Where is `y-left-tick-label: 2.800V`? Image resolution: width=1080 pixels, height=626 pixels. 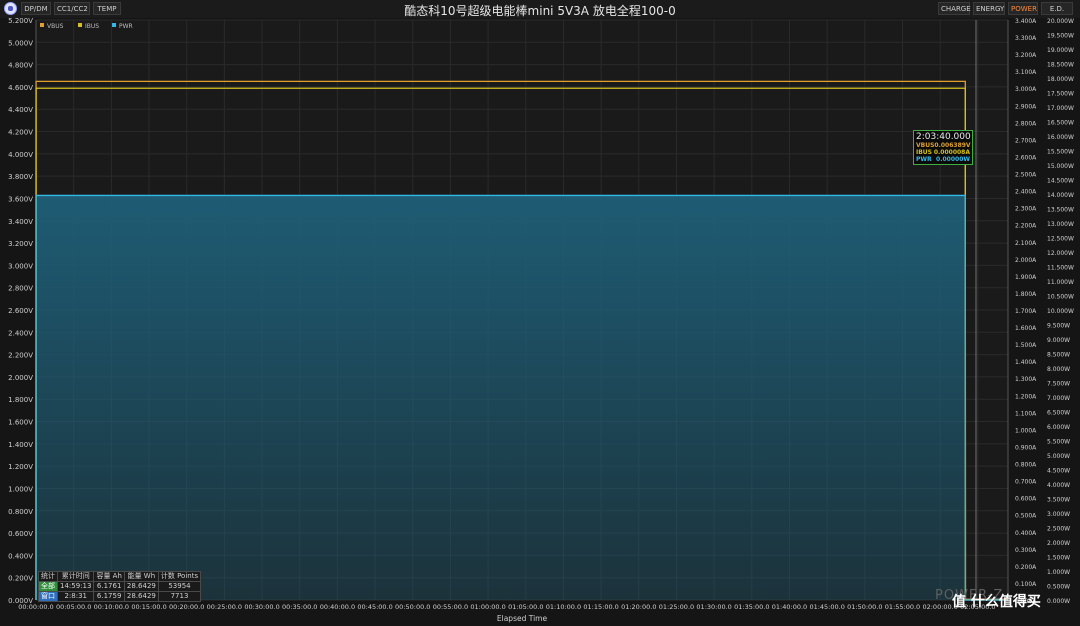 y-left-tick-label: 2.800V is located at coordinates (20, 289).